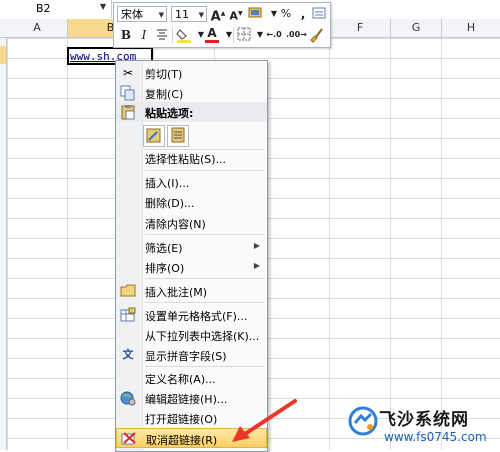 This screenshot has height=452, width=500. I want to click on watermark-title: 飞沙系统网, so click(424, 420).